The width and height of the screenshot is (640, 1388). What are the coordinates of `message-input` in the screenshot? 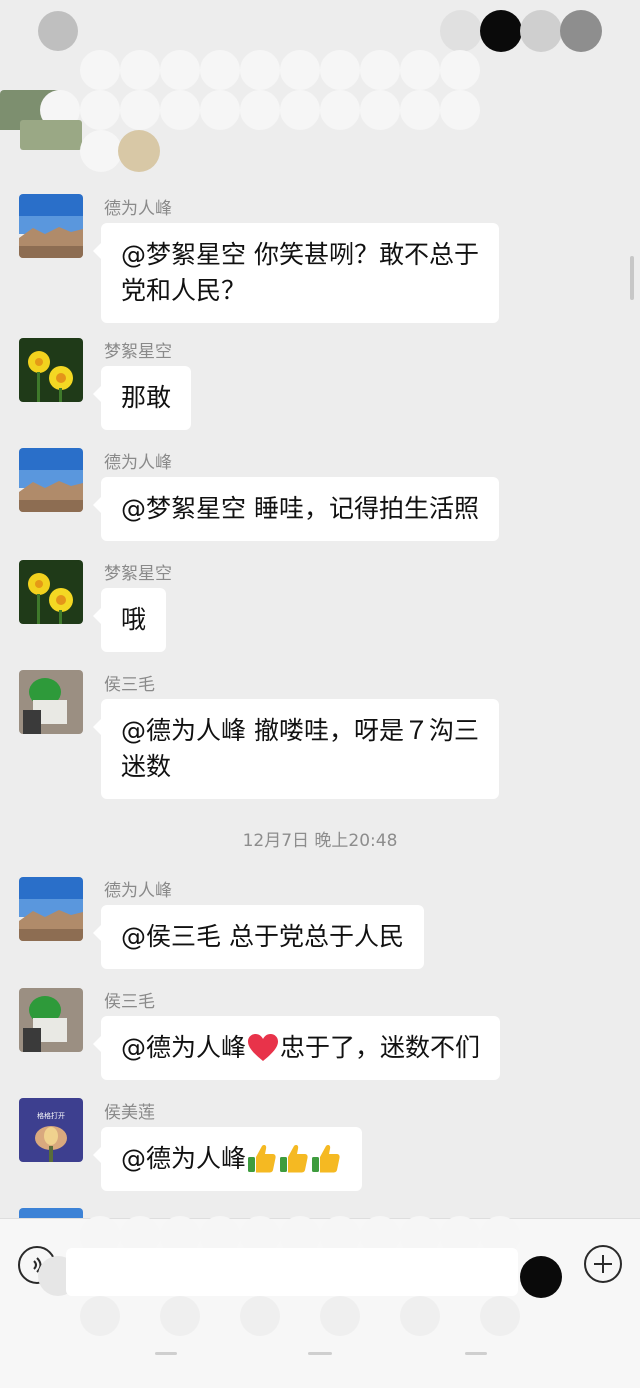 It's located at (292, 1272).